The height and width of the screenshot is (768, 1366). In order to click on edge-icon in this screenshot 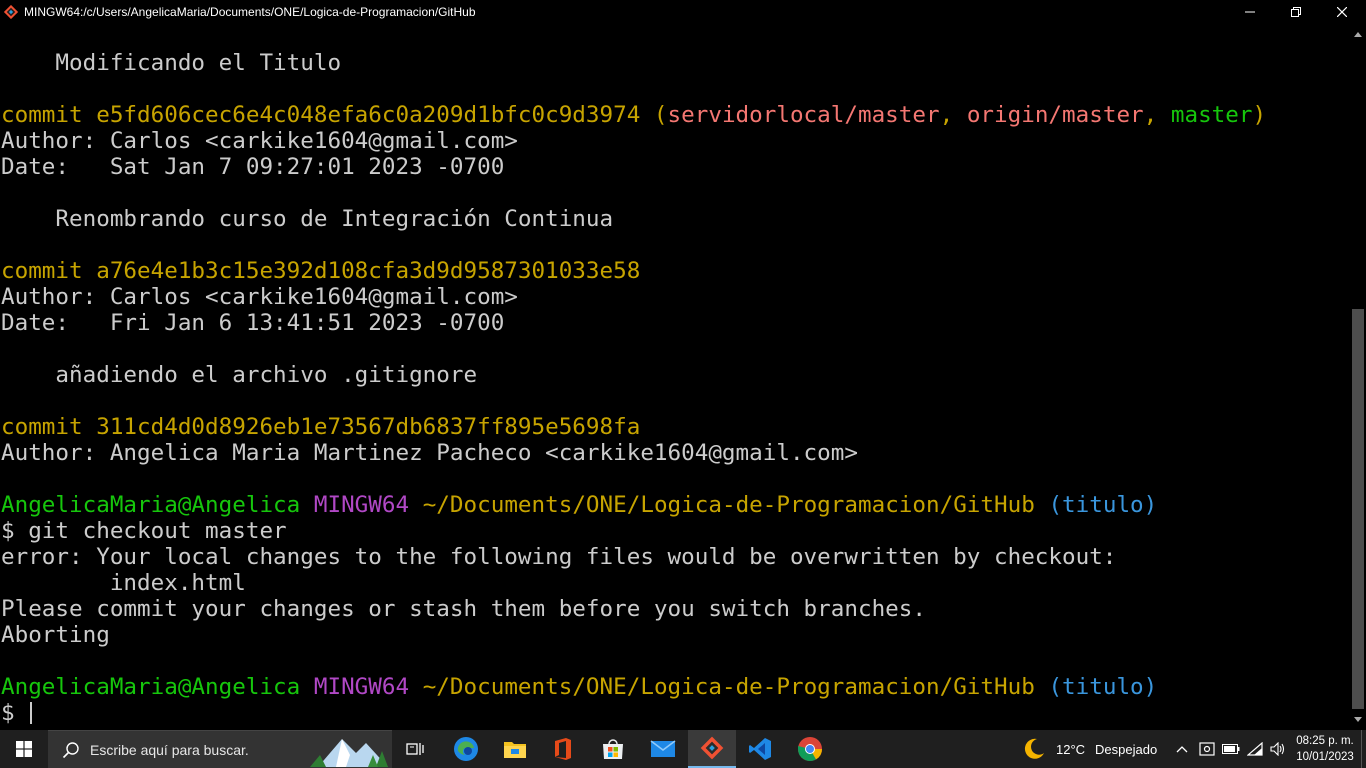, I will do `click(466, 749)`.